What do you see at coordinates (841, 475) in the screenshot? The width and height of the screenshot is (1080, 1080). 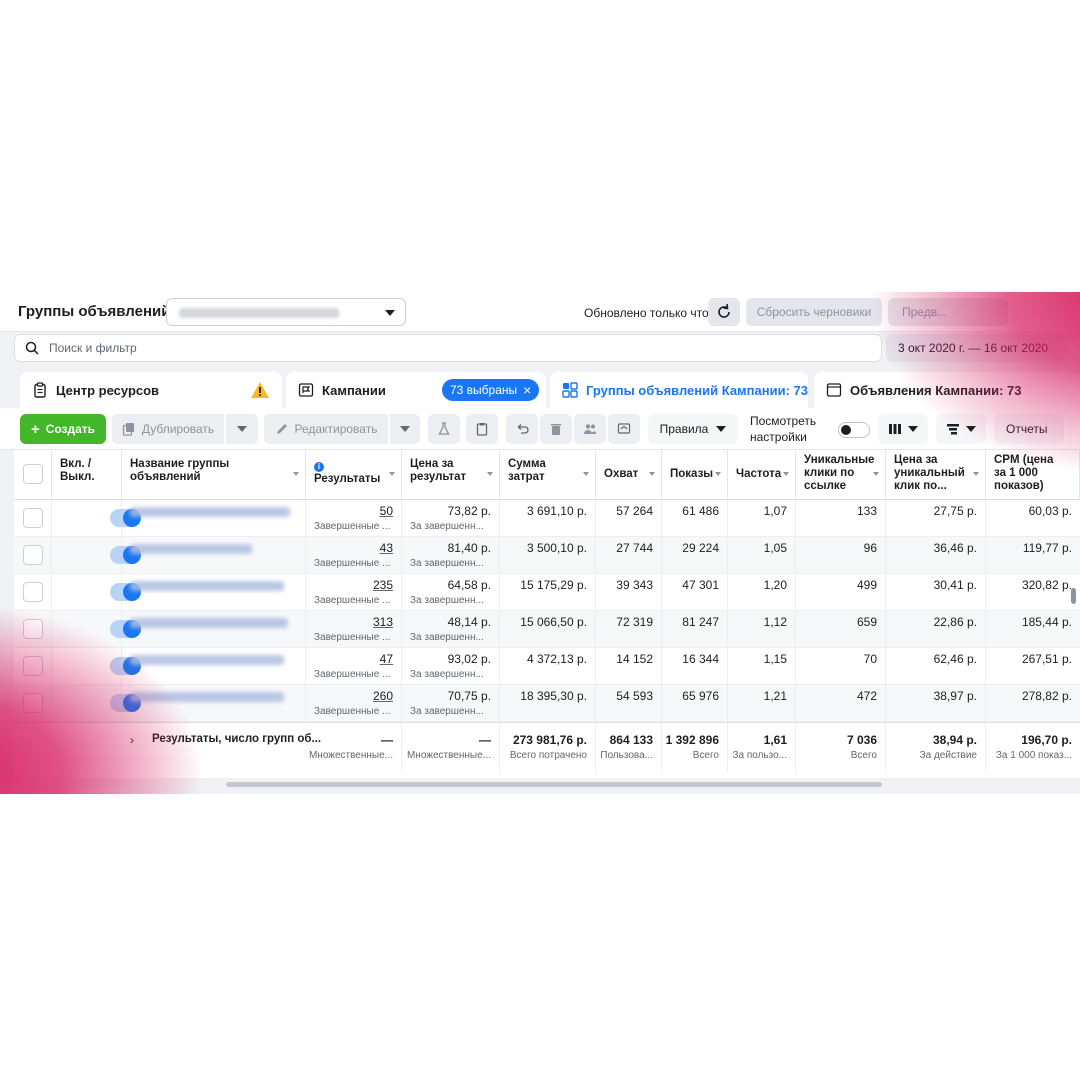 I see `header-unique-clicks: Уникальные клики по ссылке` at bounding box center [841, 475].